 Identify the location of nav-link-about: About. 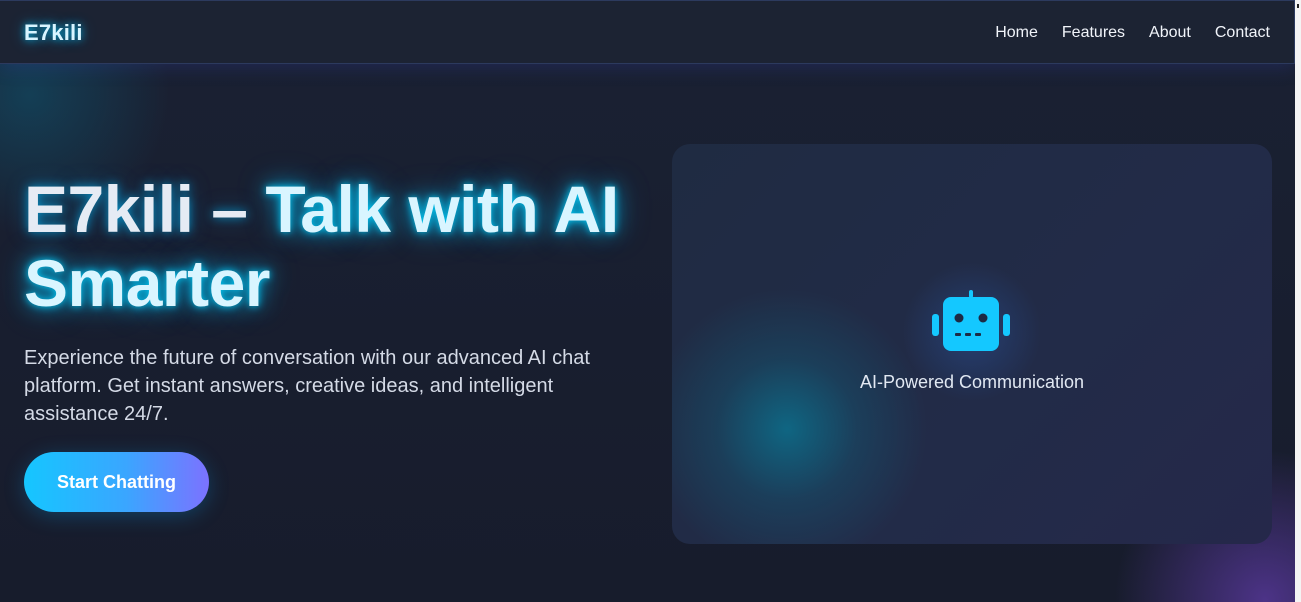
(1170, 33).